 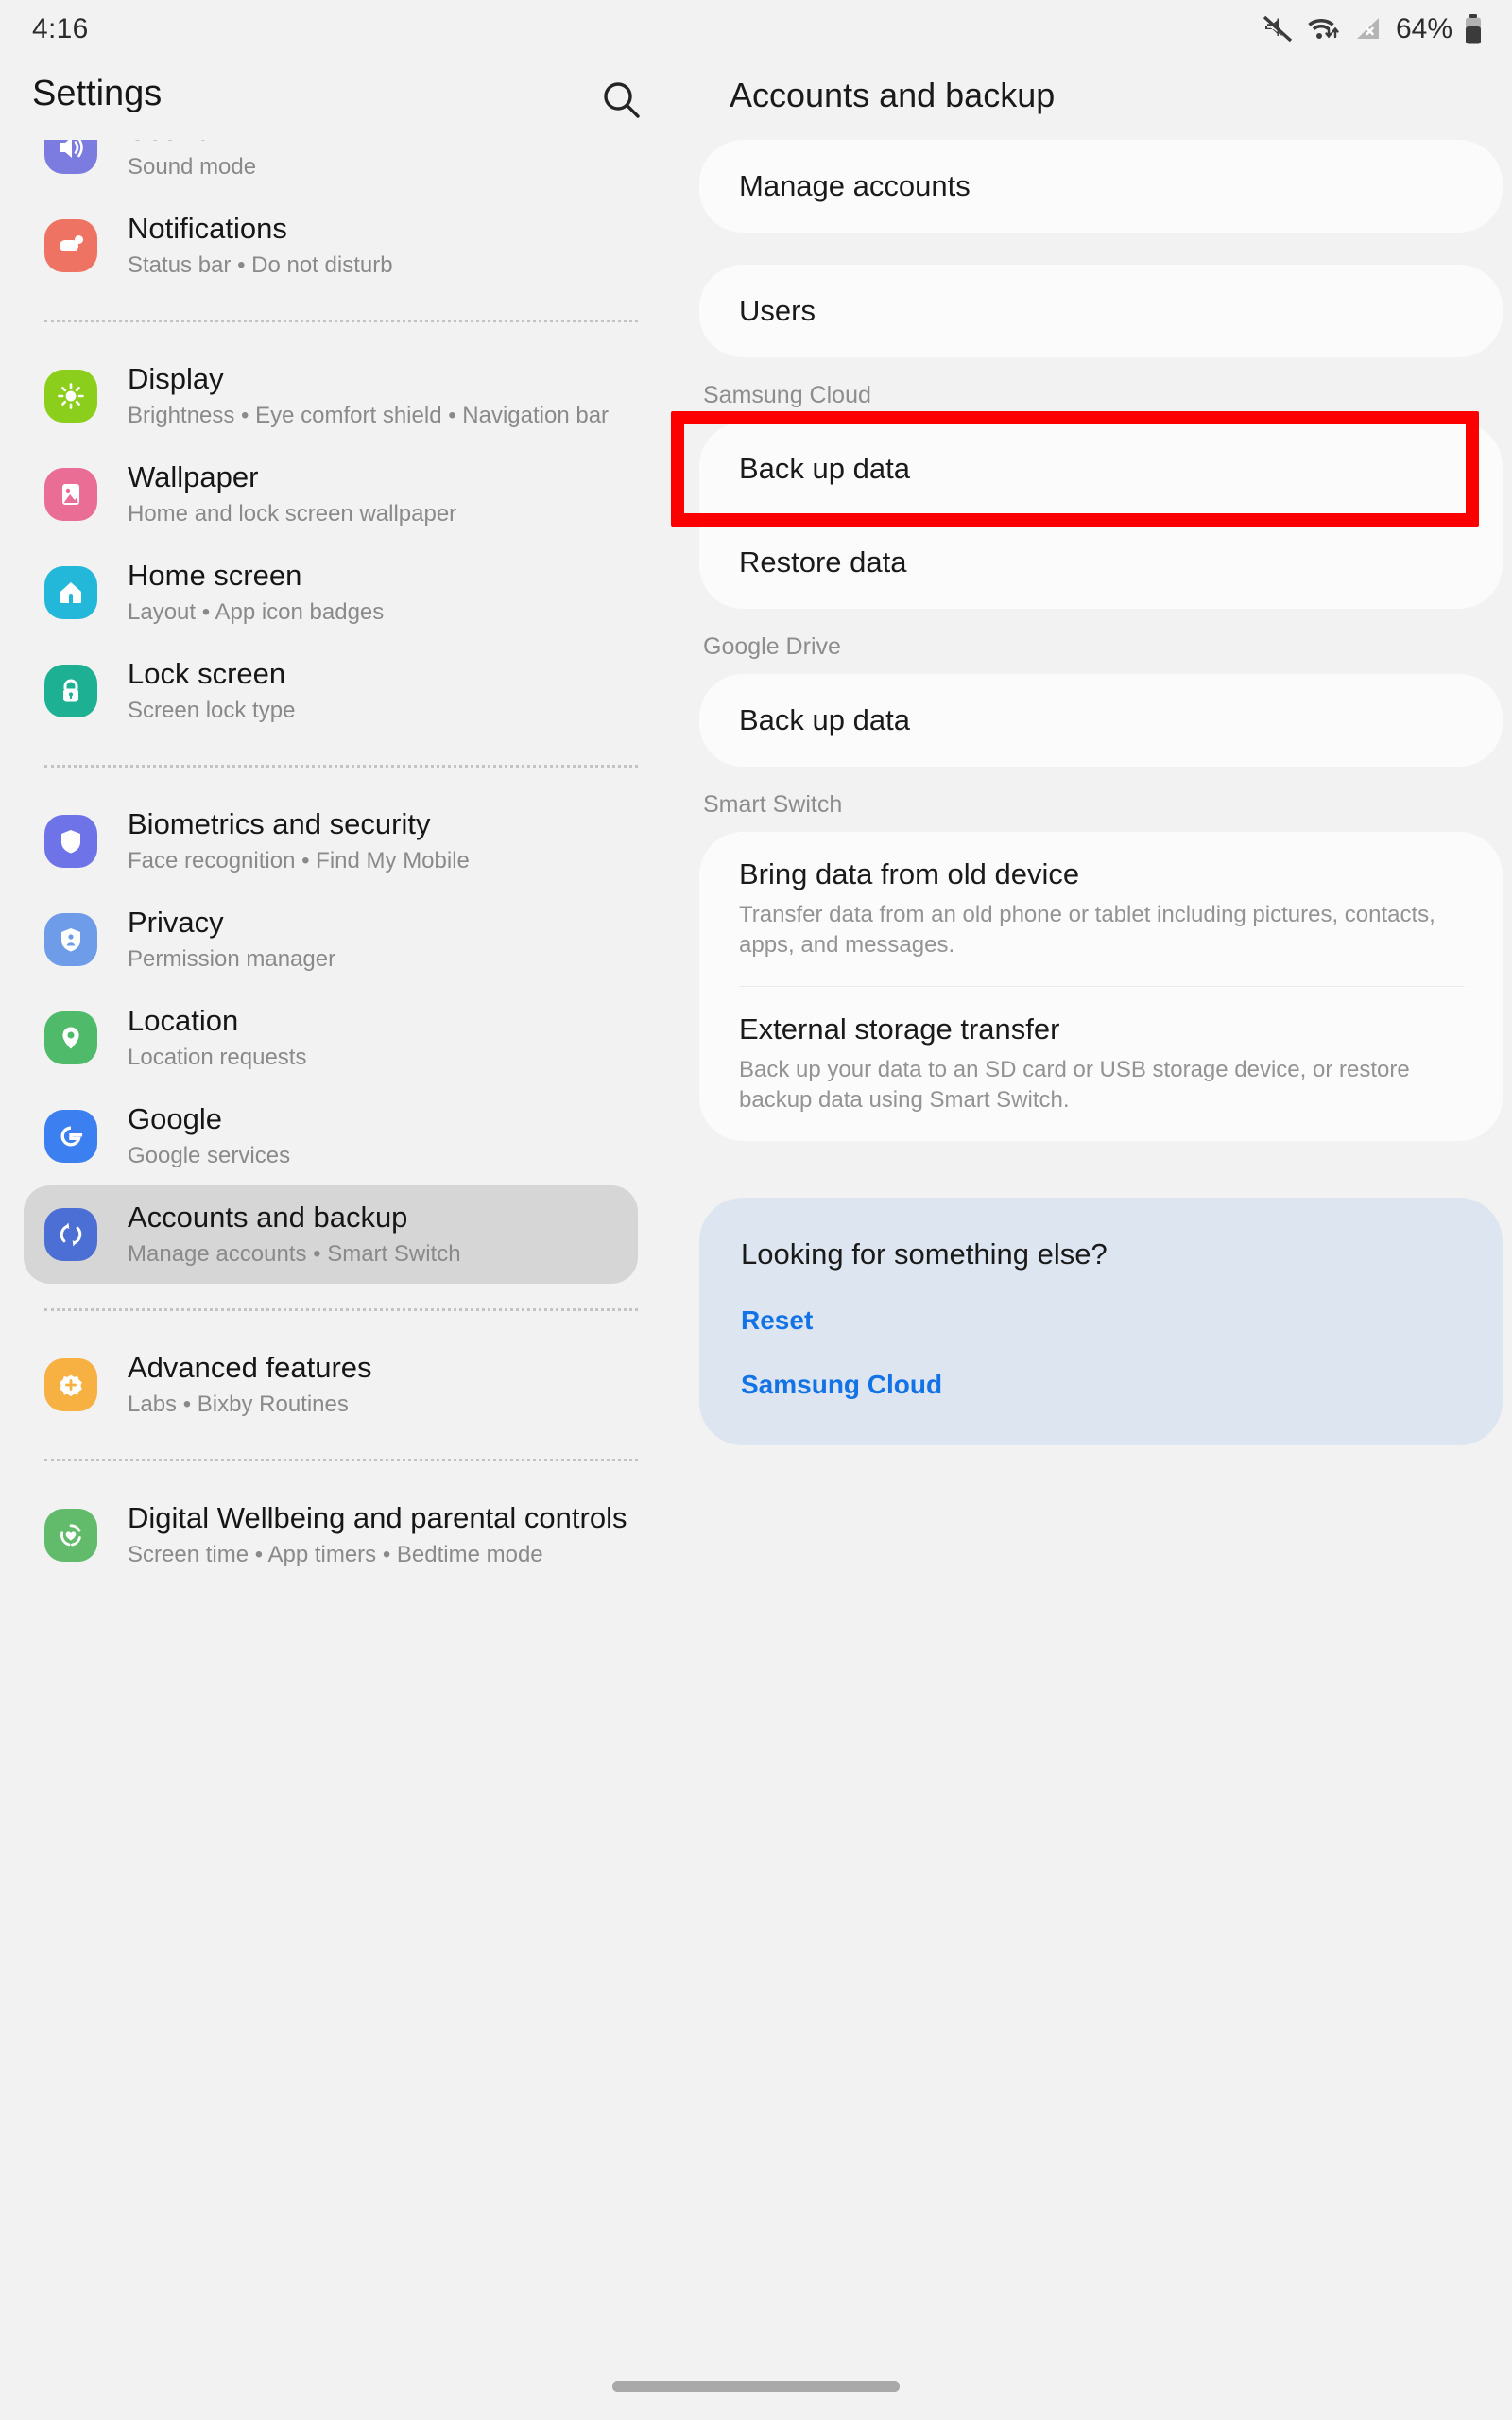 What do you see at coordinates (60, 28) in the screenshot?
I see `status-time: 4:16` at bounding box center [60, 28].